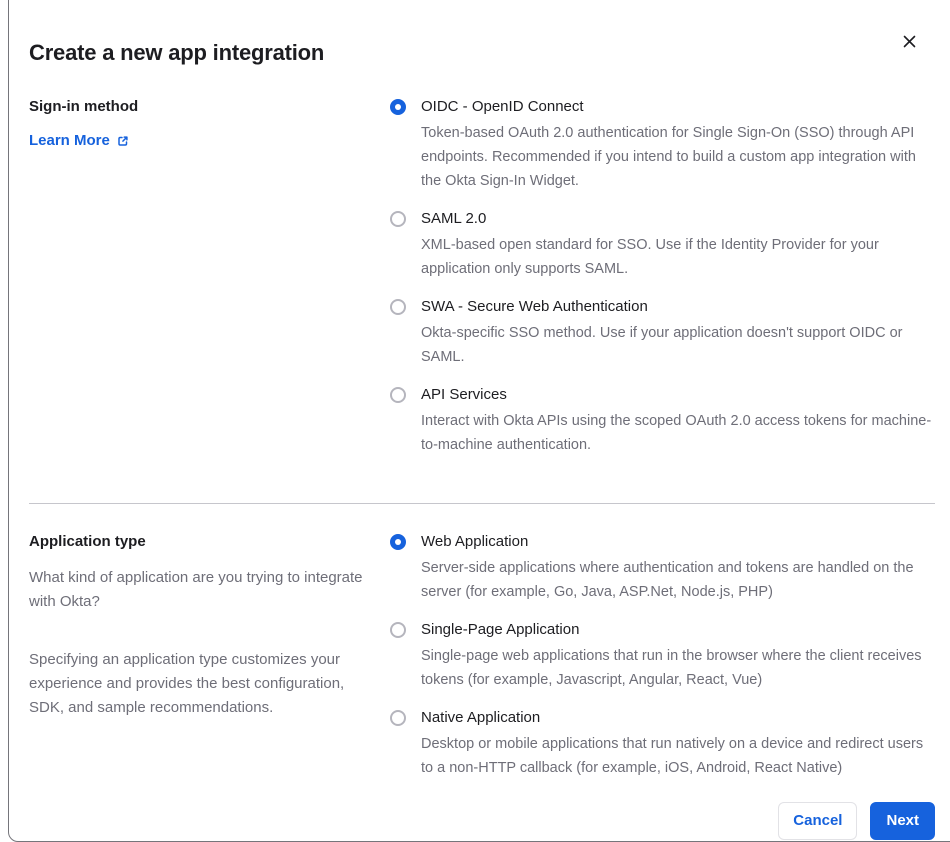 The width and height of the screenshot is (950, 842). I want to click on section-divider, so click(482, 503).